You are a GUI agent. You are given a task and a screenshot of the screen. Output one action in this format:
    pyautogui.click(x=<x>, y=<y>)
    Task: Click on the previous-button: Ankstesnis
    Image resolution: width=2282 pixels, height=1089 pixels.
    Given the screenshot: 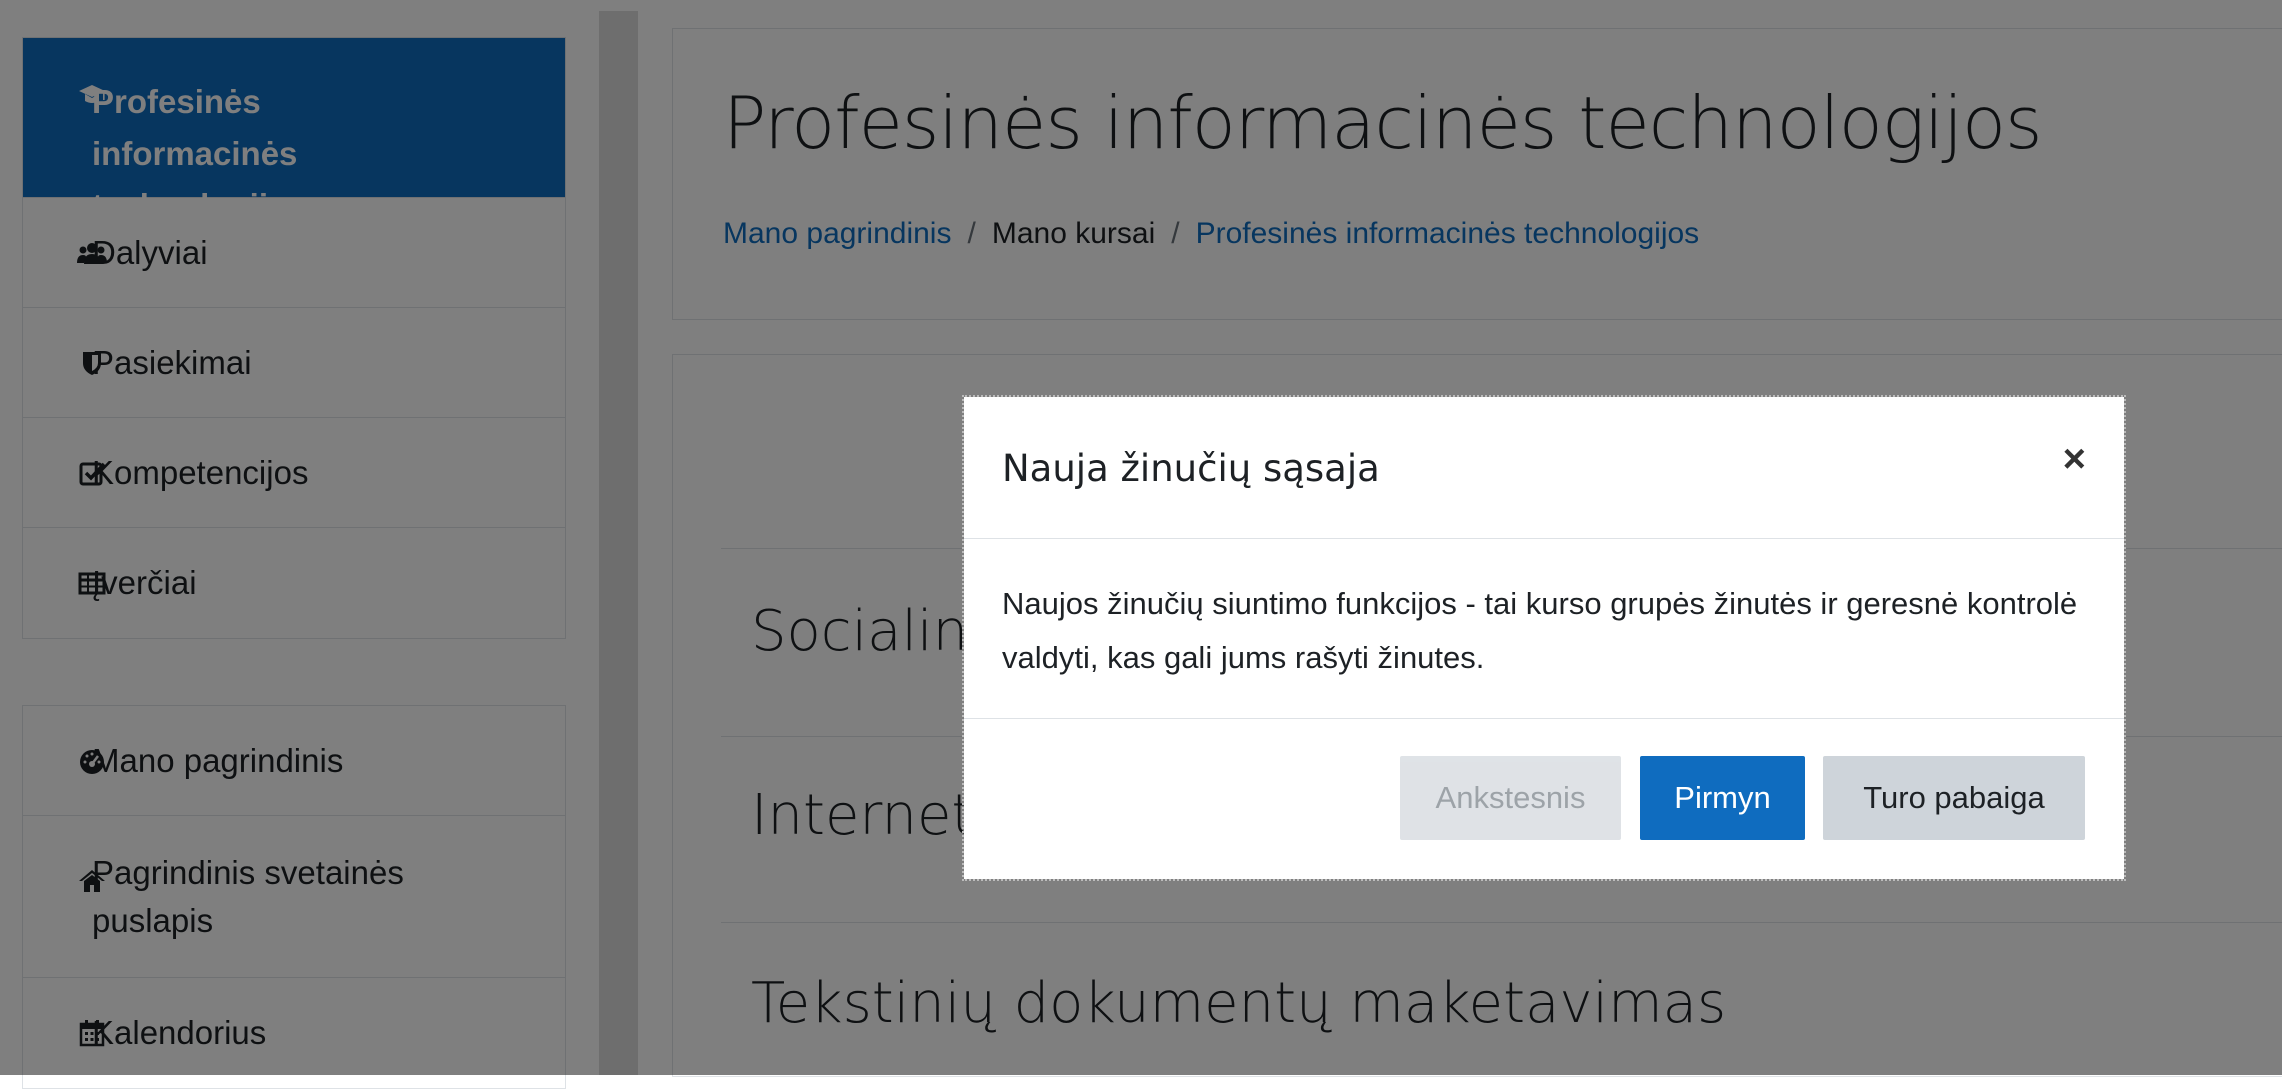 What is the action you would take?
    pyautogui.click(x=1510, y=798)
    